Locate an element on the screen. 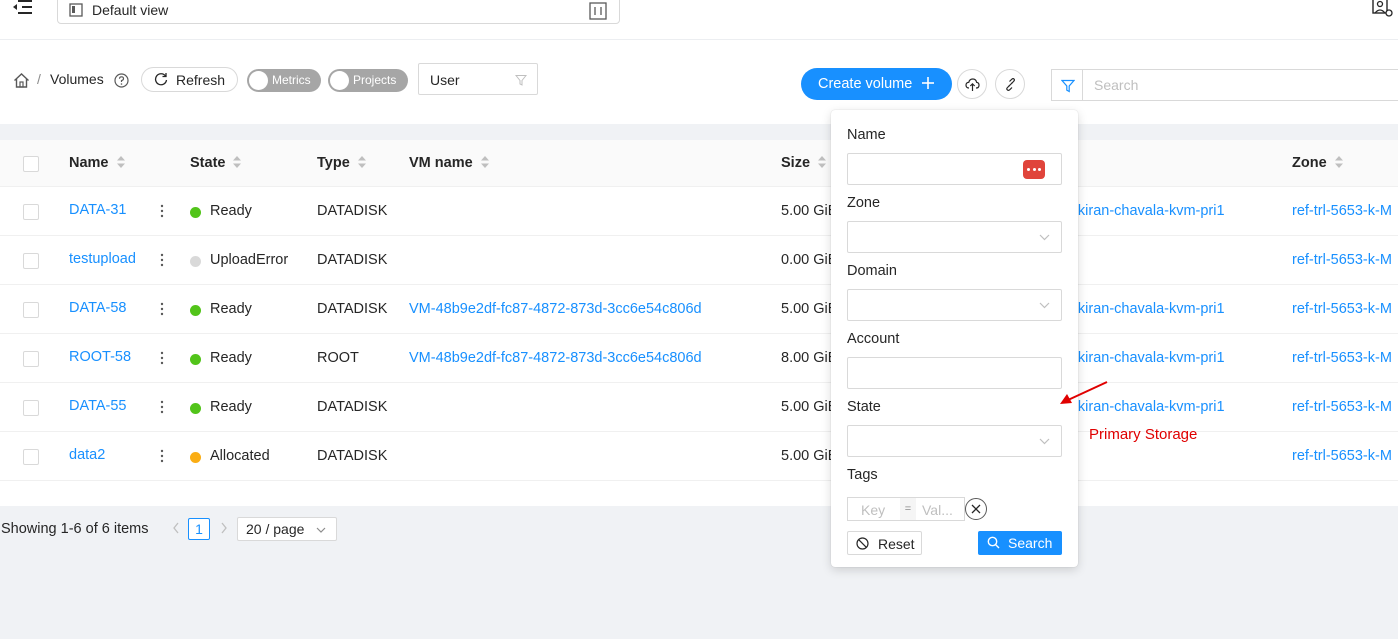  chevron-left-icon is located at coordinates (176, 528).